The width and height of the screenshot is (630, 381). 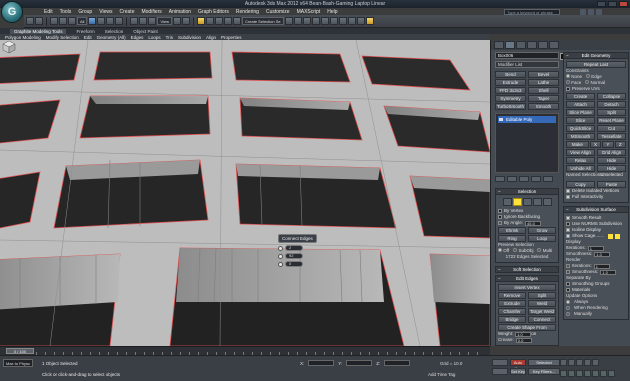 I want to click on prev-frame-icon, so click(x=571, y=362).